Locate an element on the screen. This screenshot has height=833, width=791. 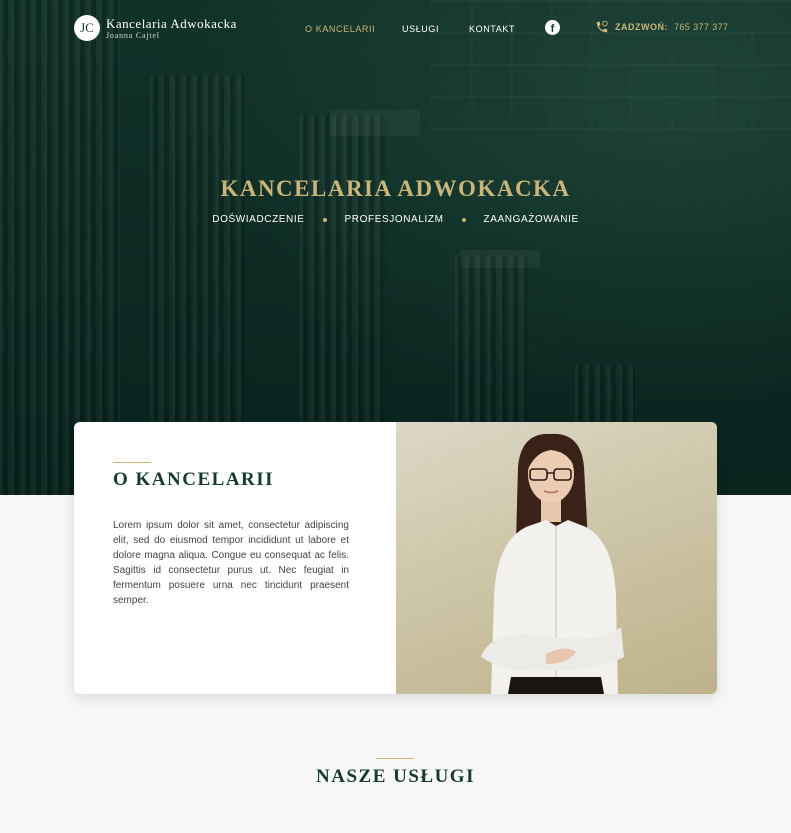
tagline: DOŚWIADCZENIE is located at coordinates (258, 219).